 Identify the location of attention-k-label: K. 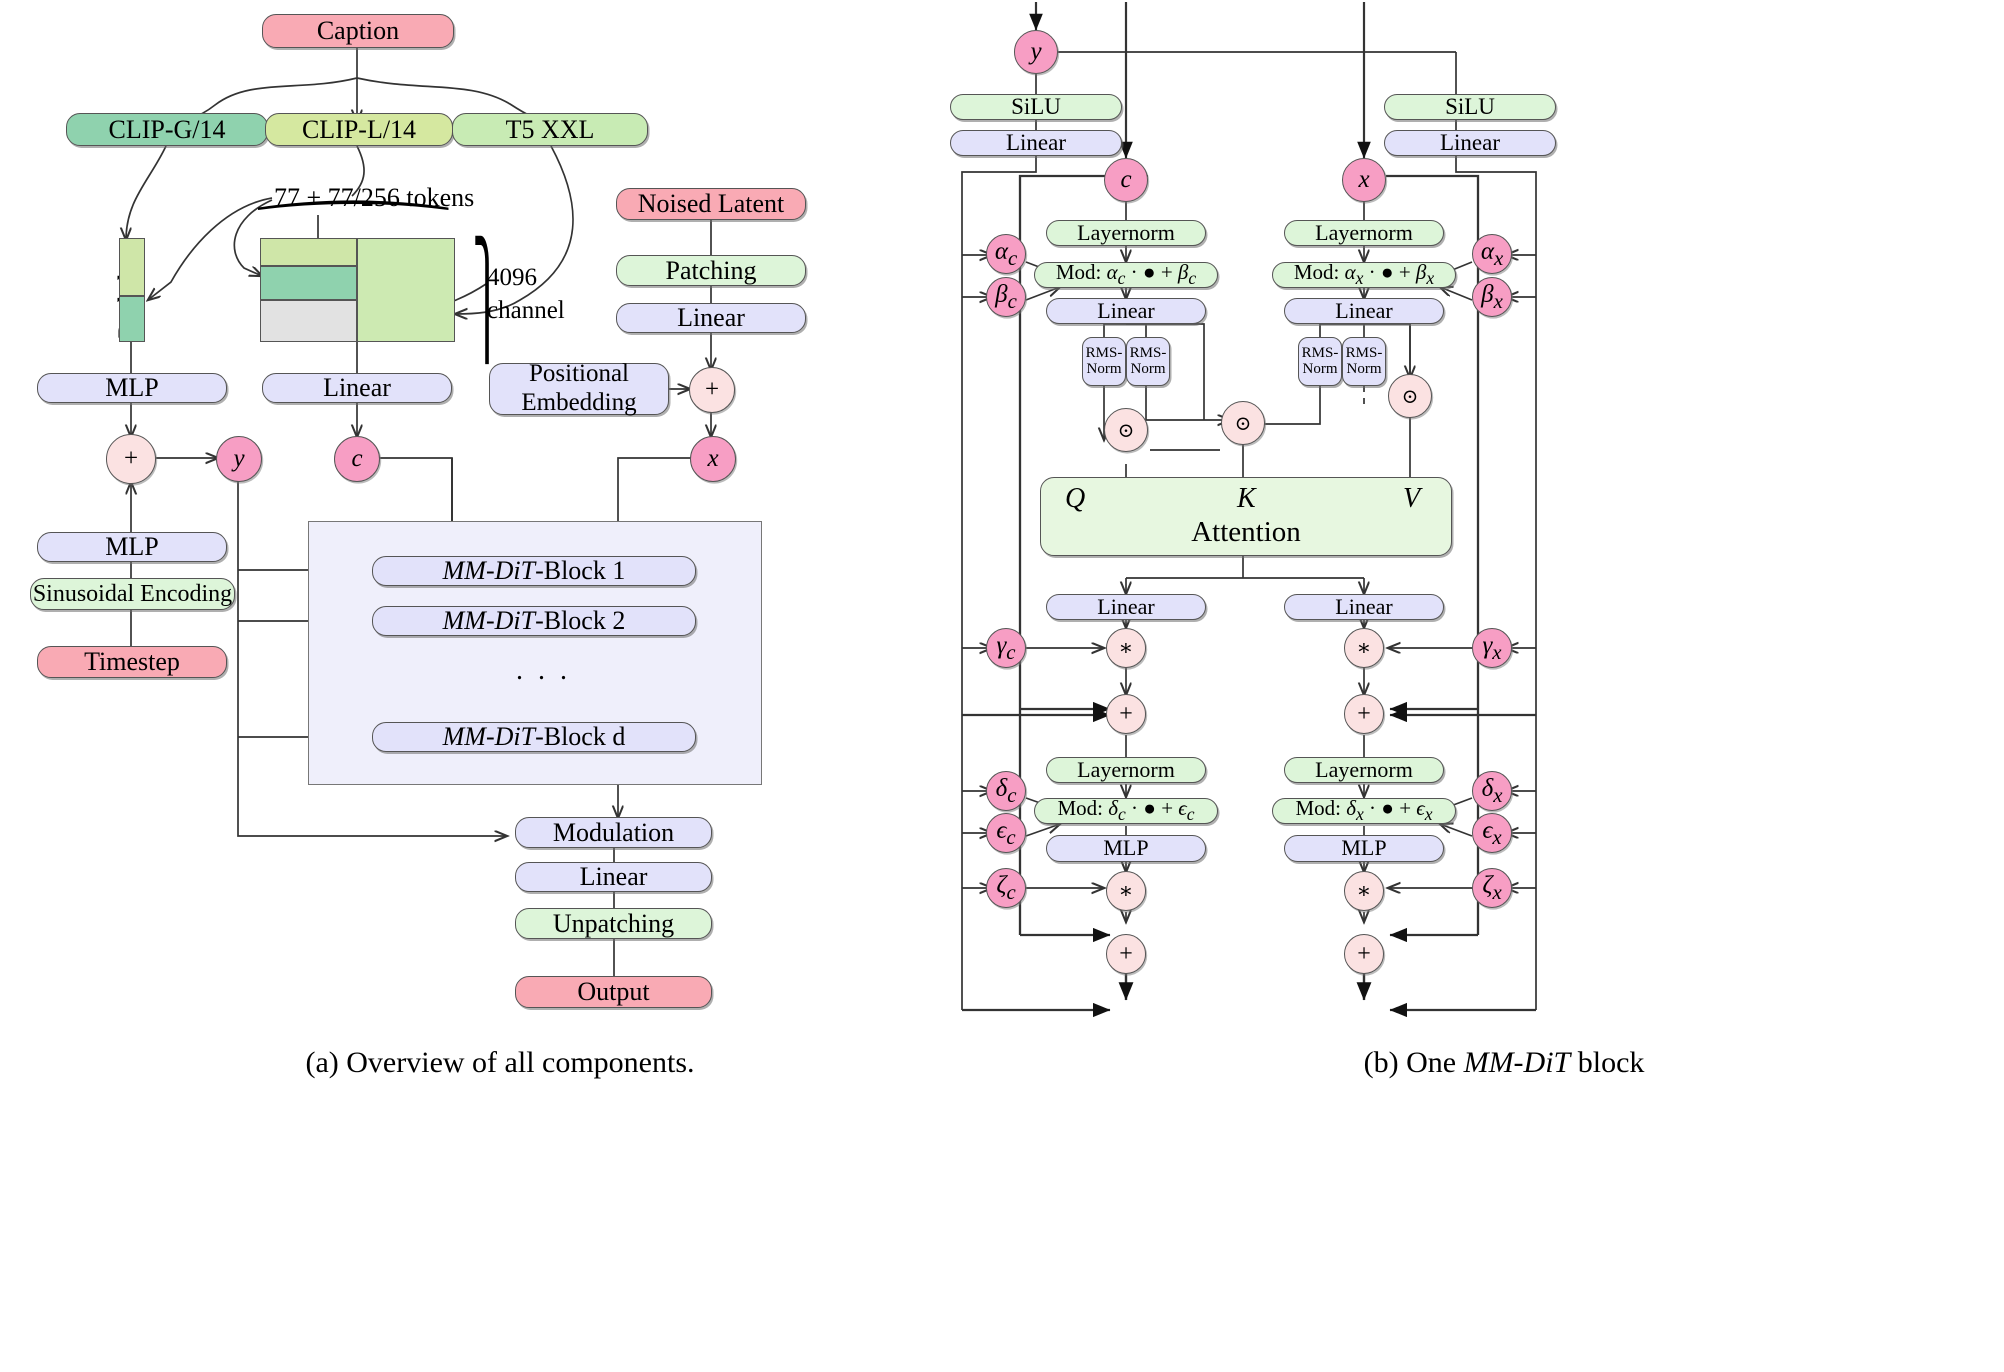
(1246, 498).